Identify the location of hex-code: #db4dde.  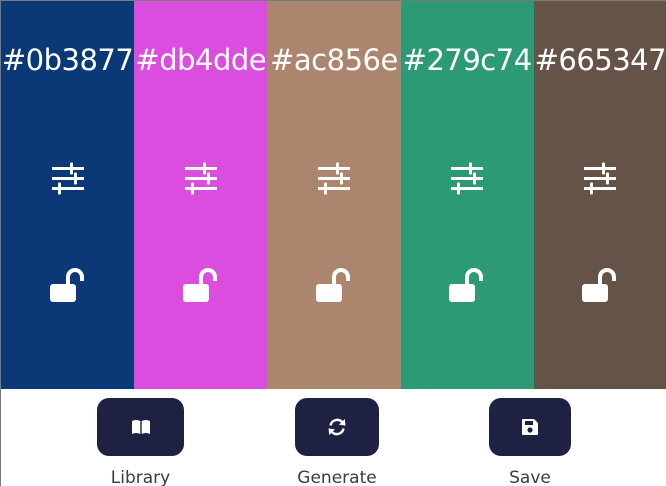
(200, 60).